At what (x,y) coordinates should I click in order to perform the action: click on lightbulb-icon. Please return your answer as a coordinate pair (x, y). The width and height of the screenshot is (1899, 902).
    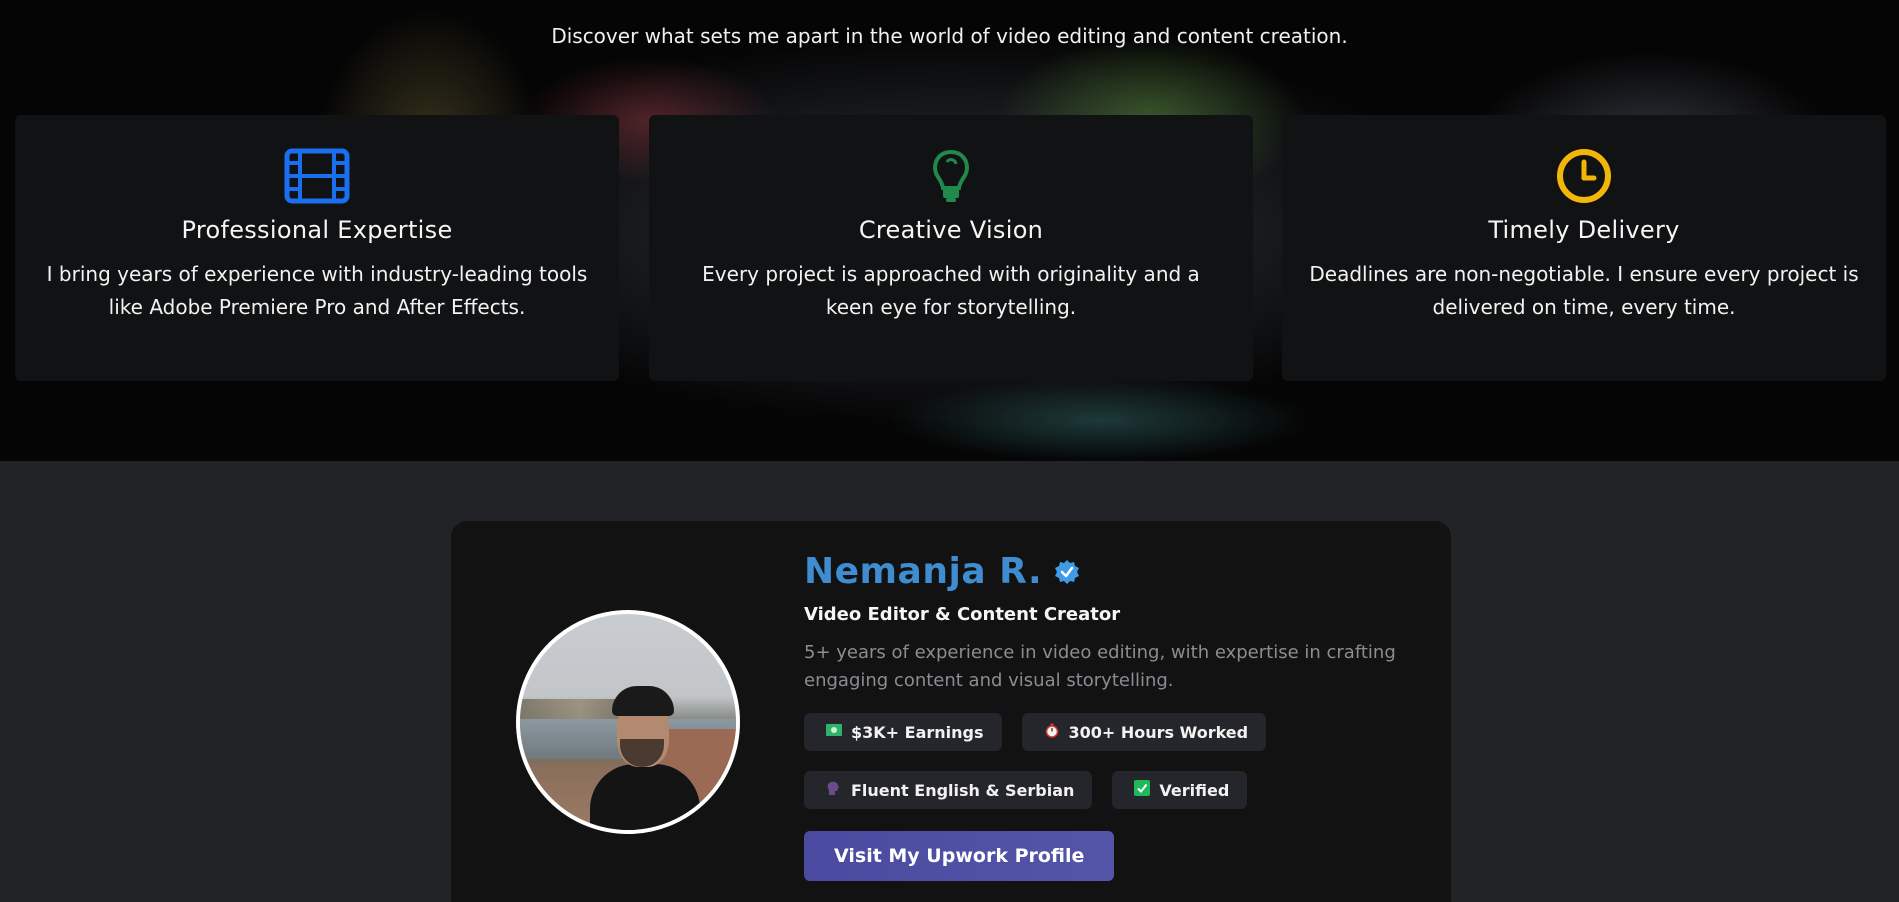
    Looking at the image, I should click on (951, 176).